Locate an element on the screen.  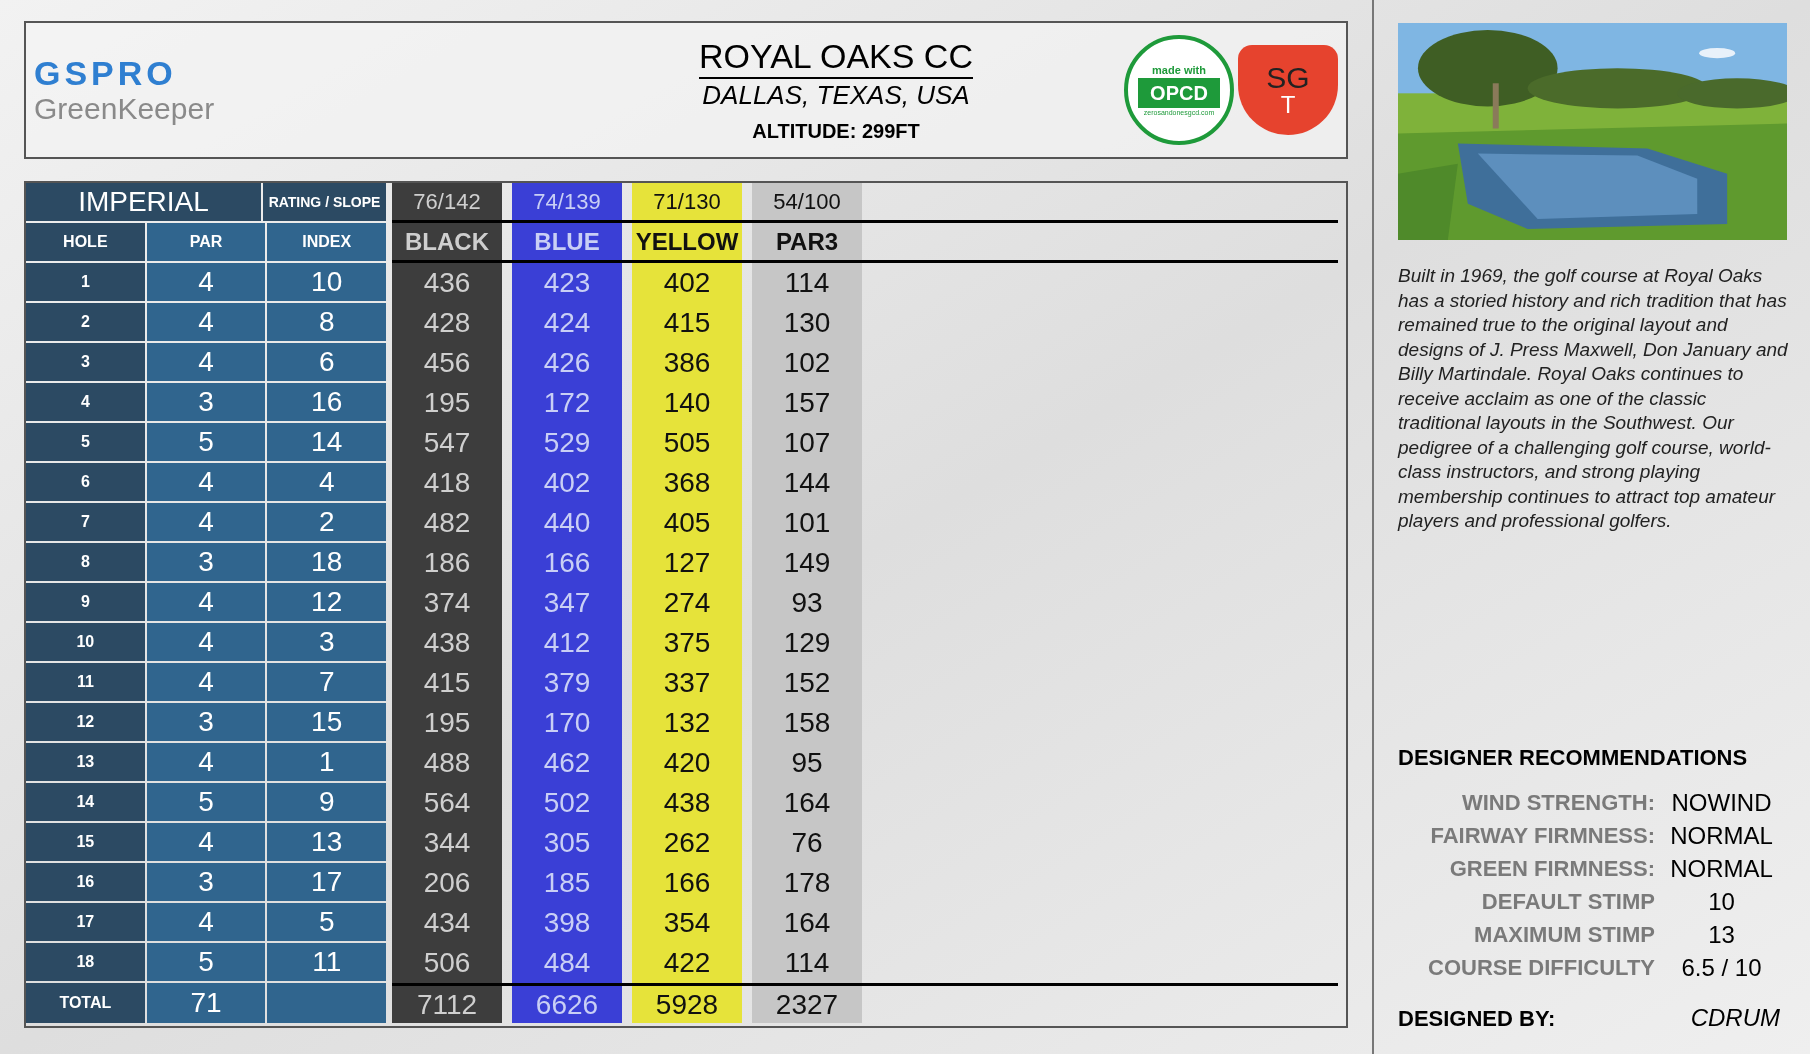
index-cell: 18 is located at coordinates (326, 562).